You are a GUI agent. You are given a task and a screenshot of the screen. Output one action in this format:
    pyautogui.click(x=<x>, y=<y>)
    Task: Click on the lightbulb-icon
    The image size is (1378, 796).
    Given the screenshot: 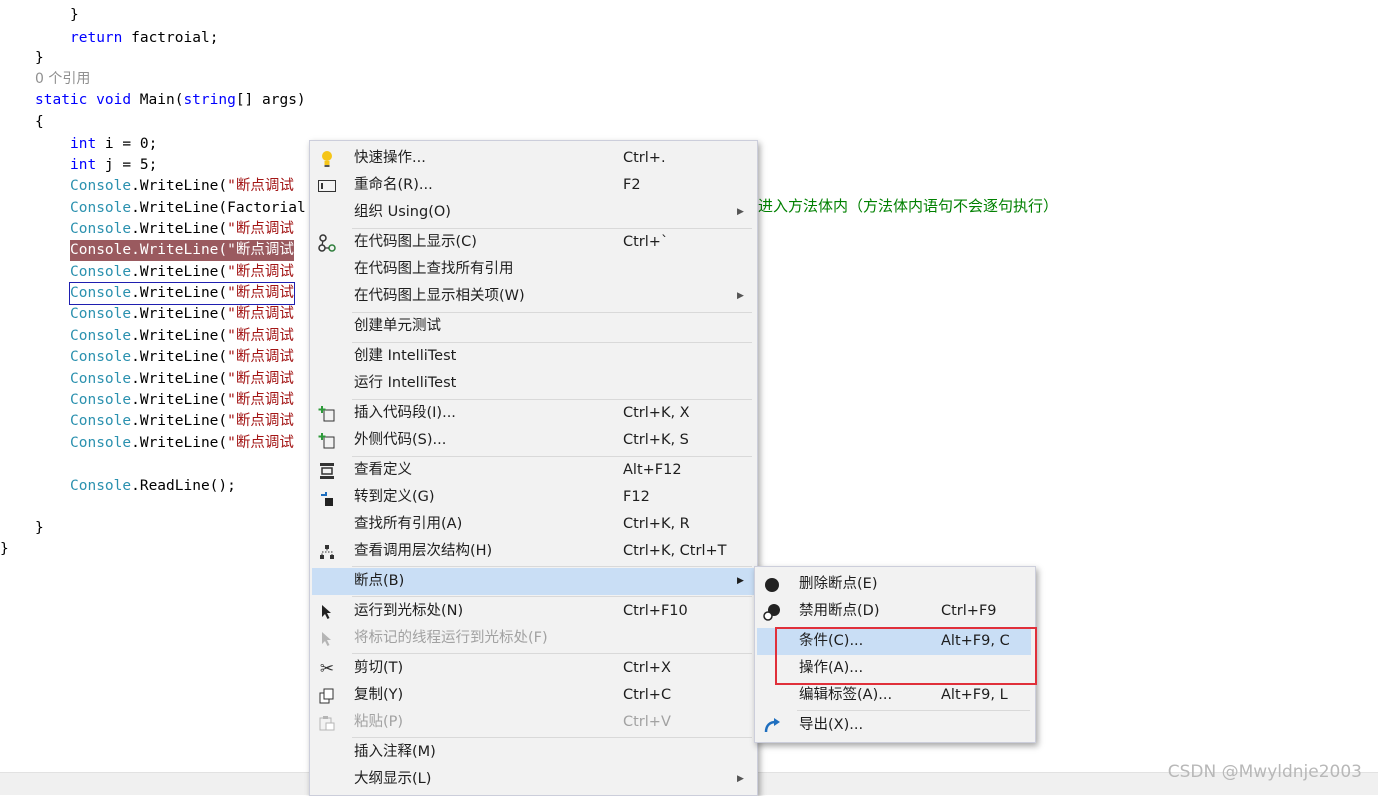 What is the action you would take?
    pyautogui.click(x=327, y=159)
    